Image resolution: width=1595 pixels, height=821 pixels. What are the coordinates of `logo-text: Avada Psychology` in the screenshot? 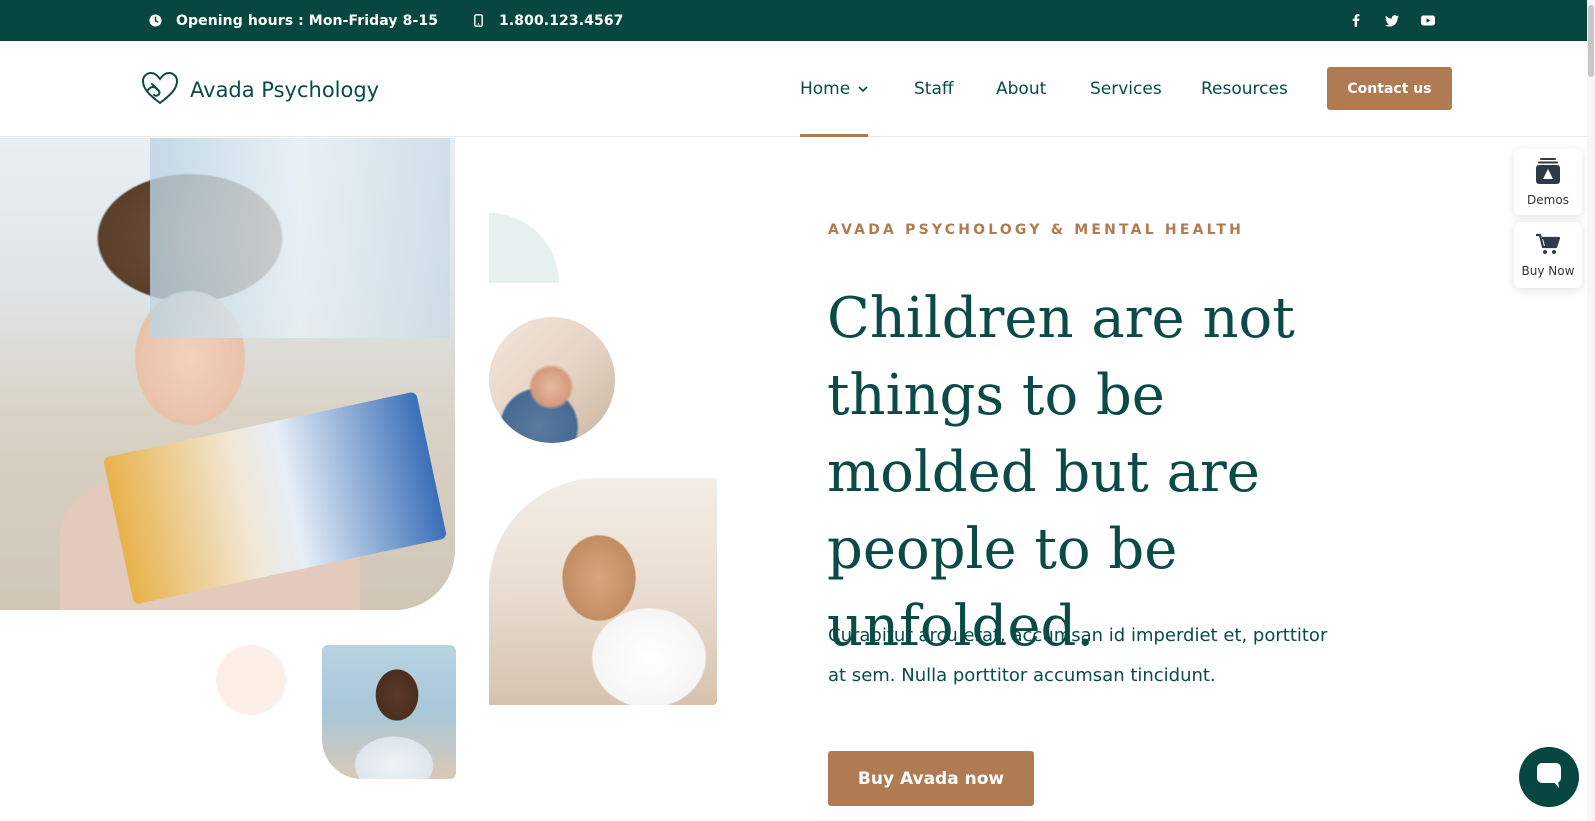 It's located at (285, 90).